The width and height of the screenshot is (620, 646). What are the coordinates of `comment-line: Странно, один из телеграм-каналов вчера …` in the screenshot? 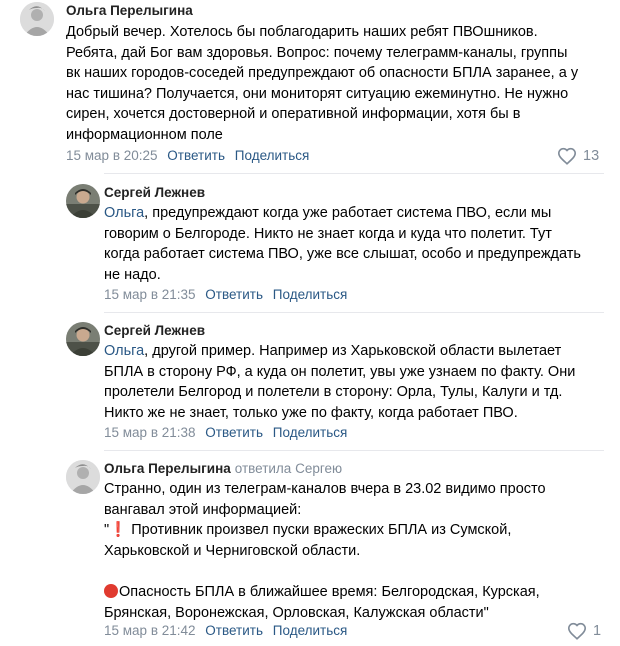 It's located at (325, 489).